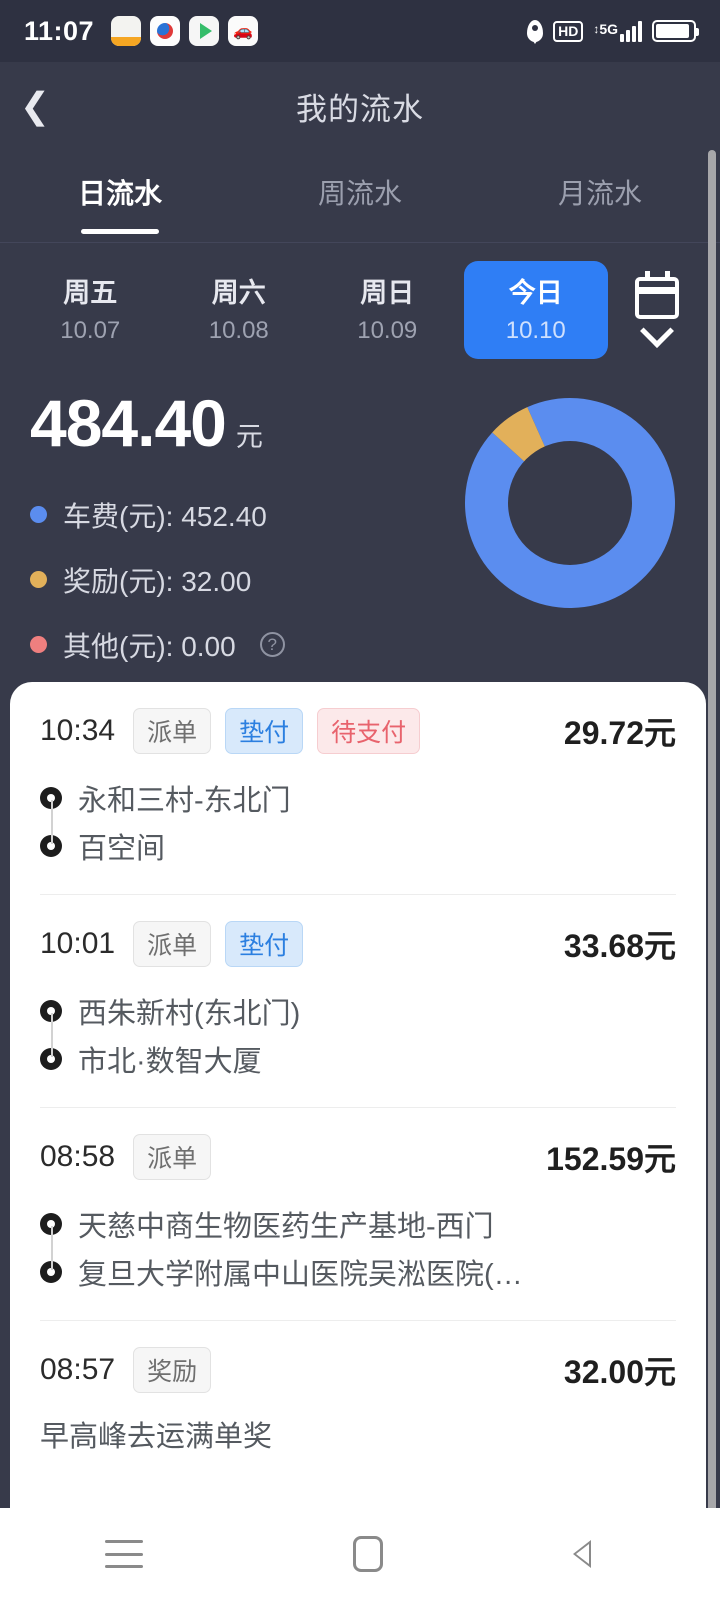 The image size is (720, 1600). Describe the element at coordinates (156, 1437) in the screenshot. I see `reward-description: 早高峰去运满单奖` at that location.